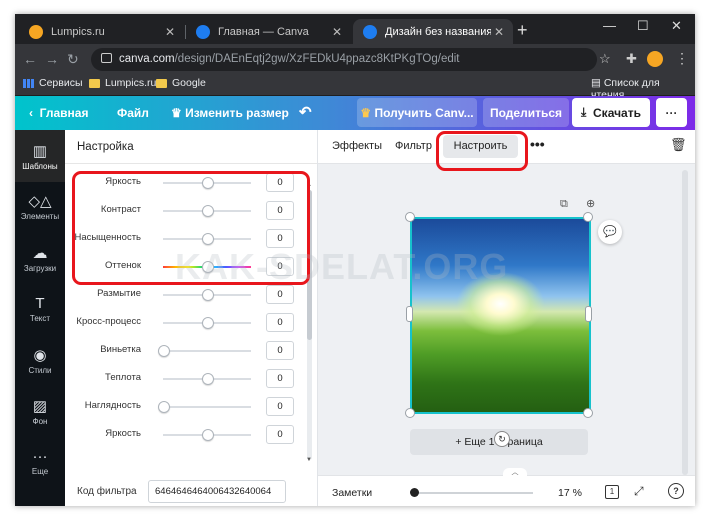  What do you see at coordinates (413, 146) in the screenshot?
I see `filter-button: Фильтр` at bounding box center [413, 146].